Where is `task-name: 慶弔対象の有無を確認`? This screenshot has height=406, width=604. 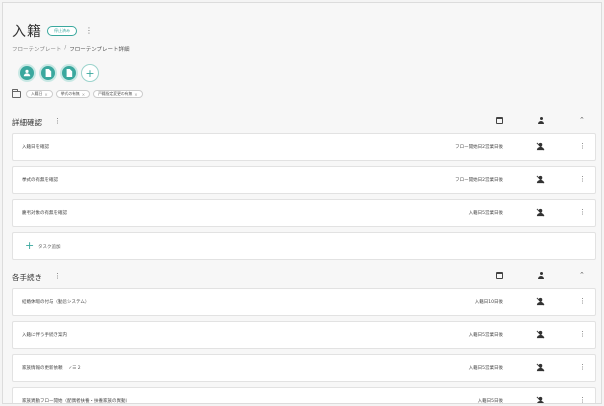 task-name: 慶弔対象の有無を確認 is located at coordinates (44, 213).